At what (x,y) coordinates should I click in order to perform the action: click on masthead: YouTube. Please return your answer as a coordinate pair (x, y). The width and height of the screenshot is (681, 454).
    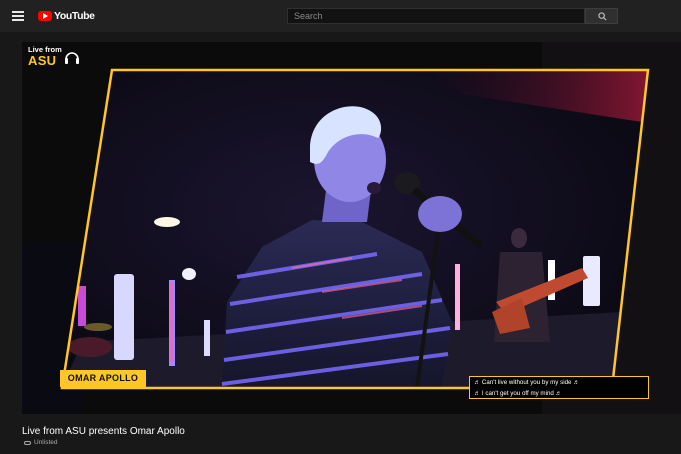
    Looking at the image, I should click on (340, 16).